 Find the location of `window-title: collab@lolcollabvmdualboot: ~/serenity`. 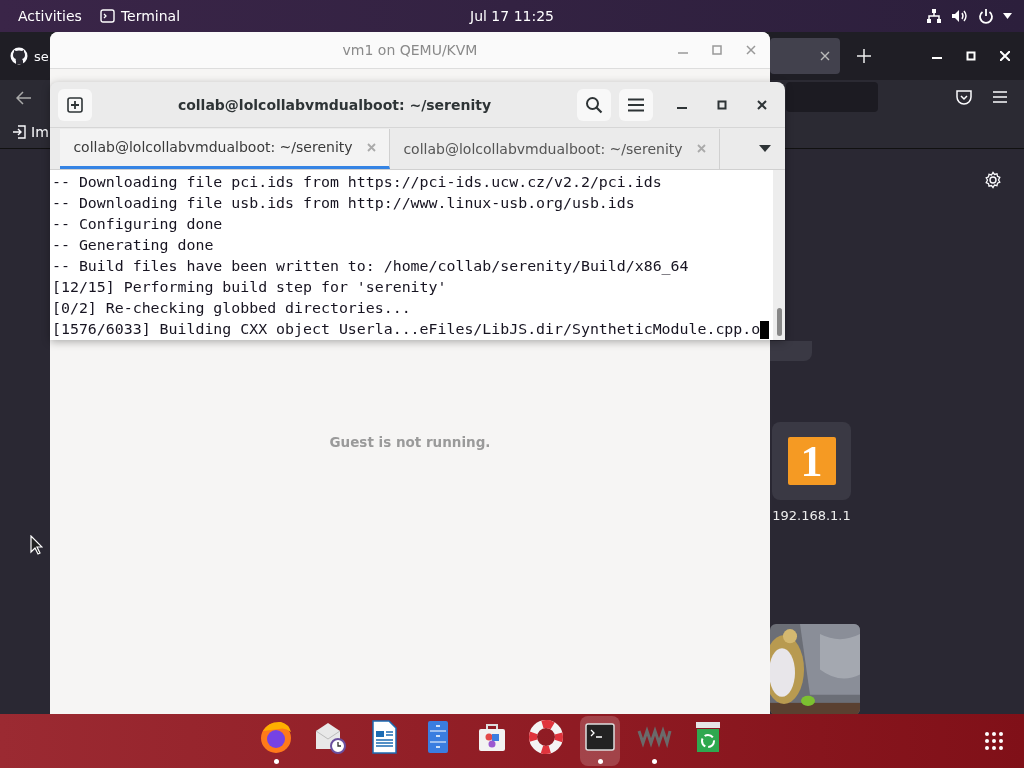

window-title: collab@lolcollabvmdualboot: ~/serenity is located at coordinates (334, 104).